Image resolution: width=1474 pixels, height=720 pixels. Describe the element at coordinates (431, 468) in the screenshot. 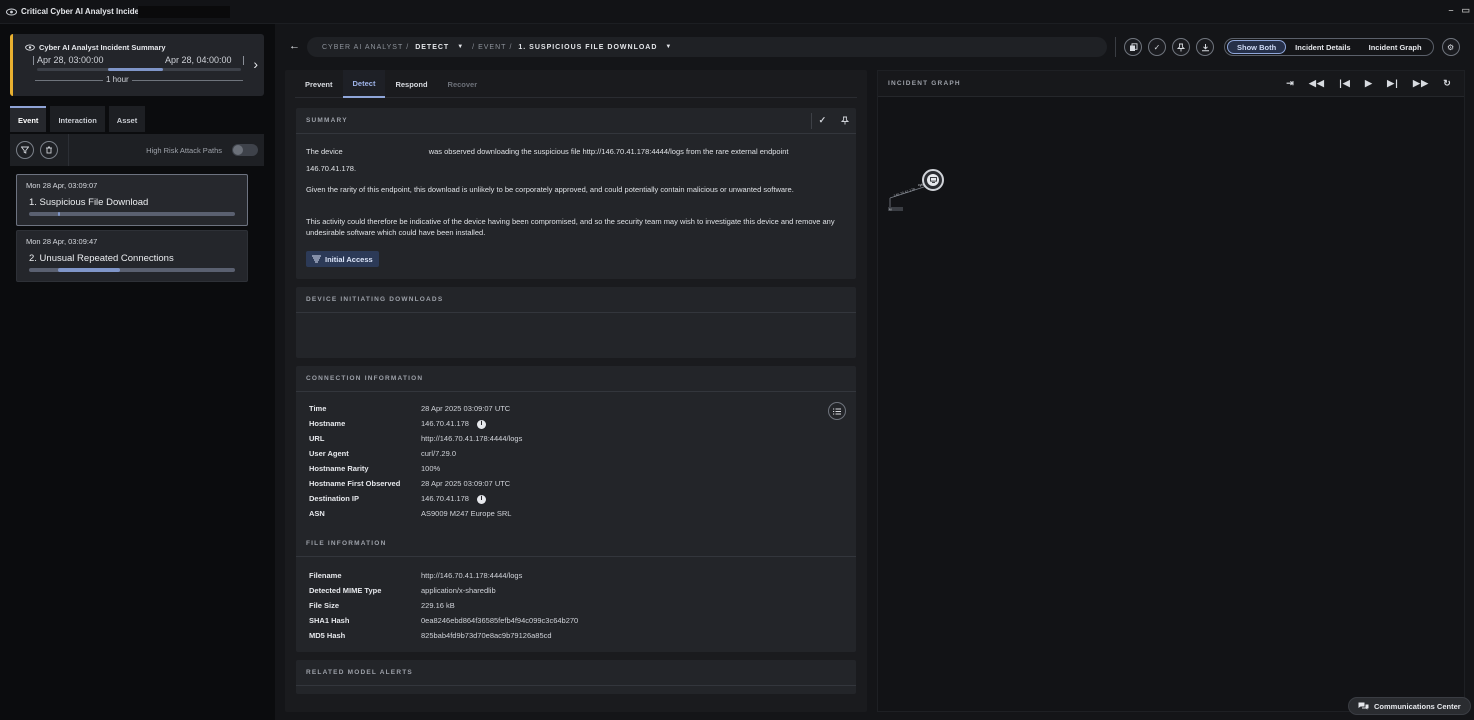

I see `field-value: 100%` at that location.